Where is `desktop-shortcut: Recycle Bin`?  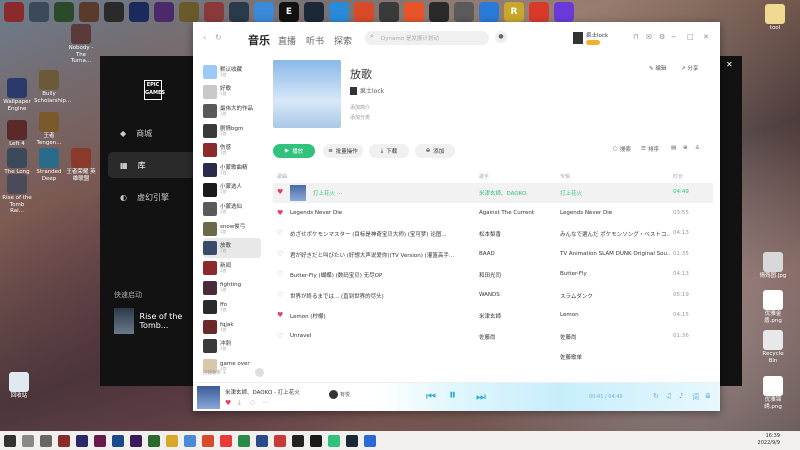 desktop-shortcut: Recycle Bin is located at coordinates (773, 347).